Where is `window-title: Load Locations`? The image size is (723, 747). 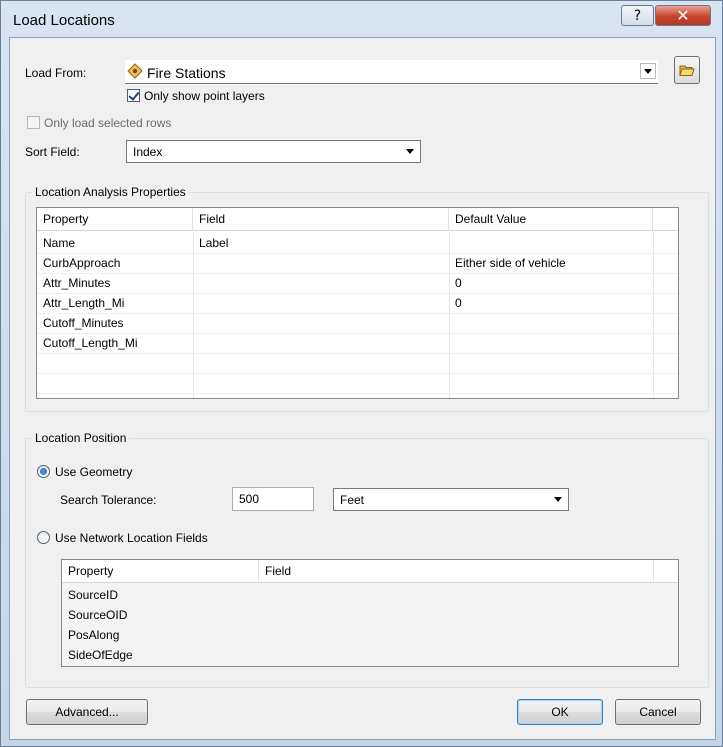 window-title: Load Locations is located at coordinates (64, 20).